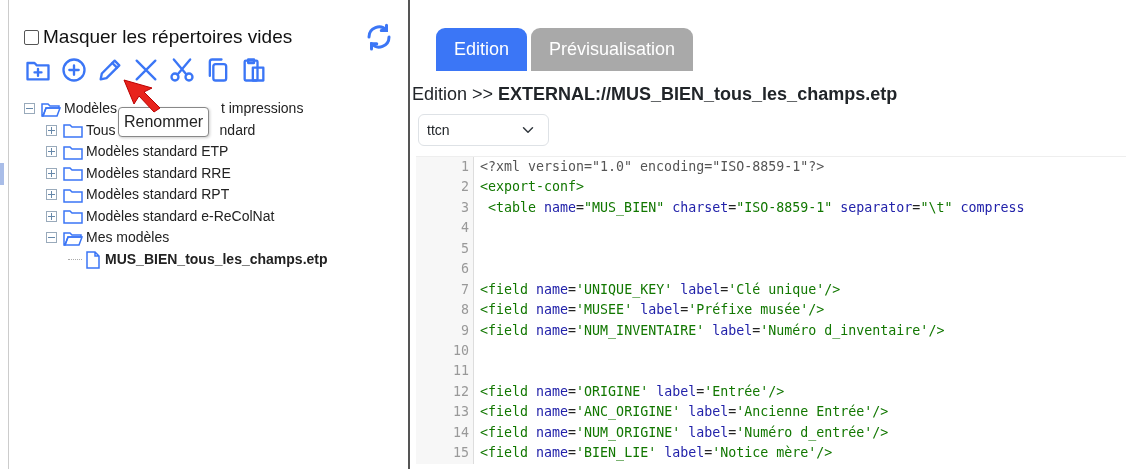  I want to click on line-number: 12, so click(445, 392).